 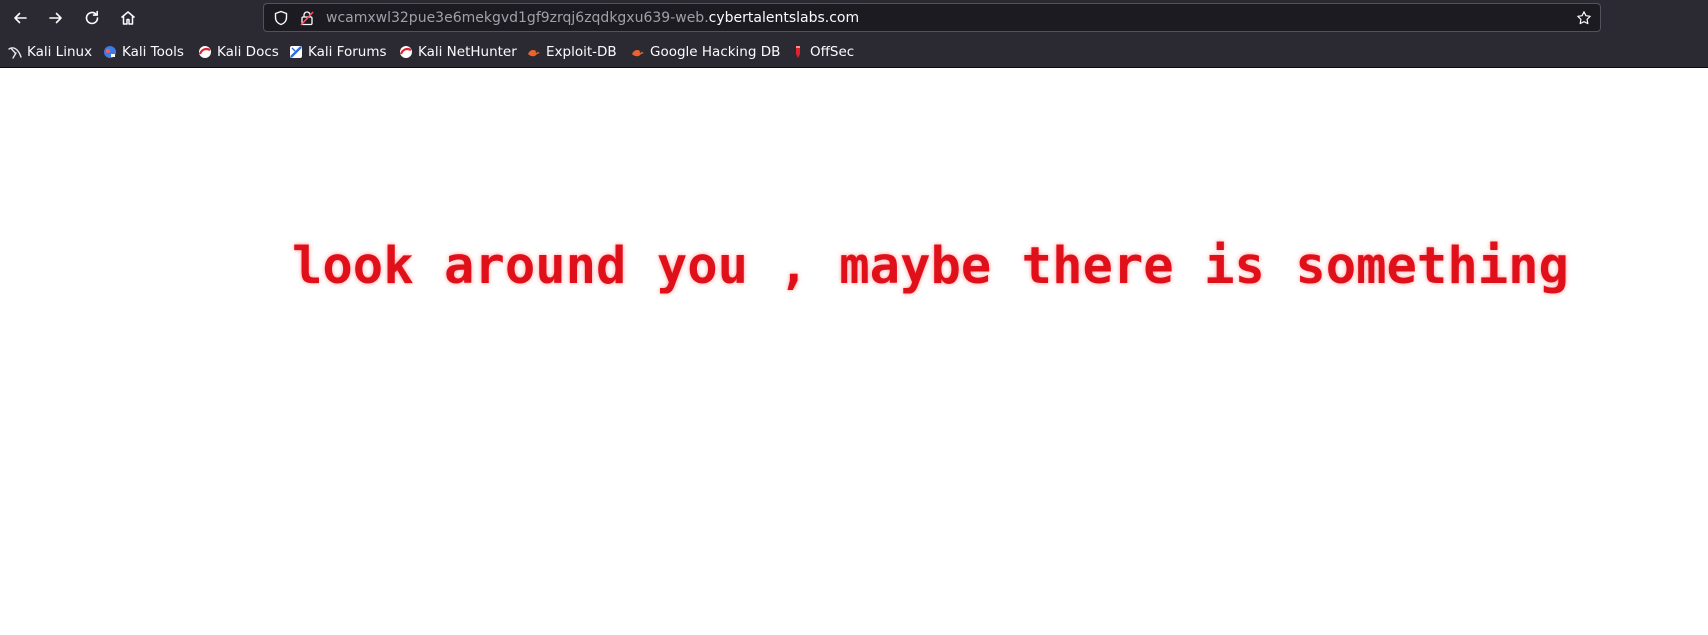 I want to click on home-icon, so click(x=128, y=18).